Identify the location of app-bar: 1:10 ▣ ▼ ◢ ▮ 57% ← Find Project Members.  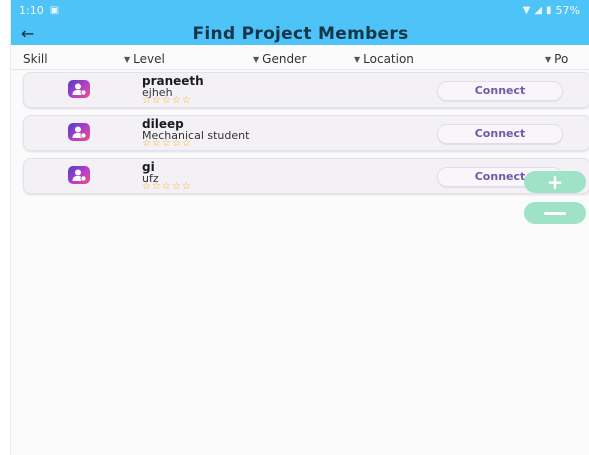
(300, 22).